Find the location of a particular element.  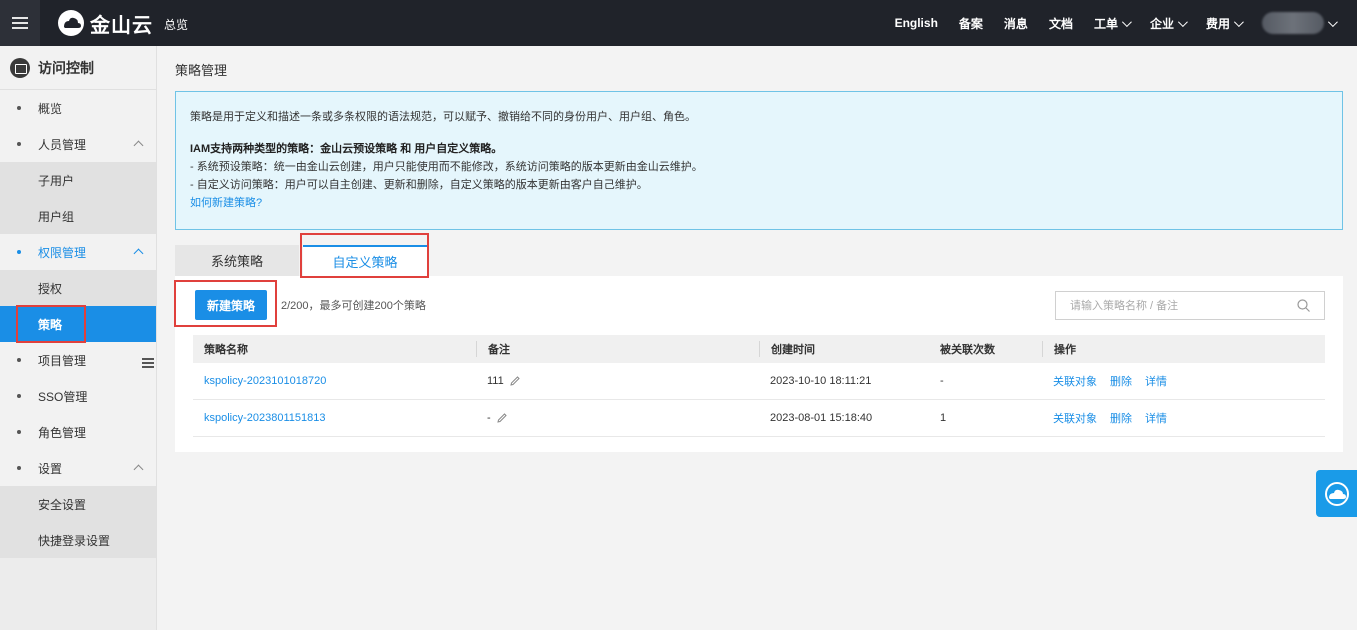

sidebar-item-subuser: 子用户 is located at coordinates (78, 180).